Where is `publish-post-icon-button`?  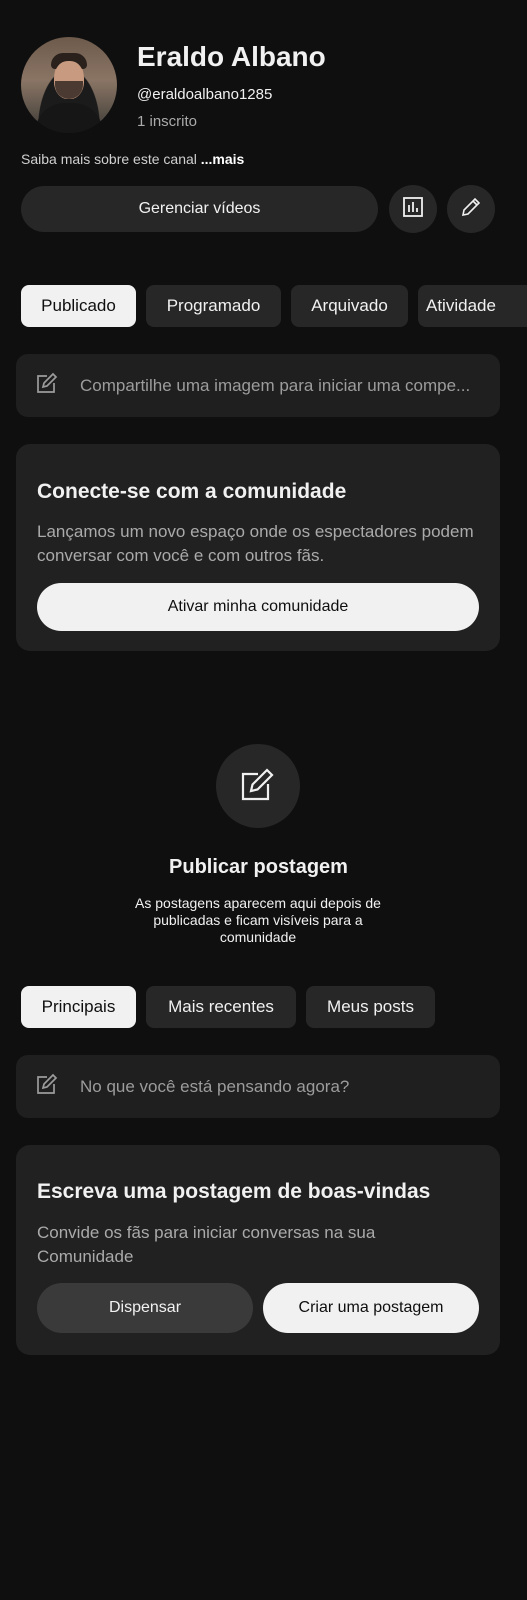
publish-post-icon-button is located at coordinates (258, 786).